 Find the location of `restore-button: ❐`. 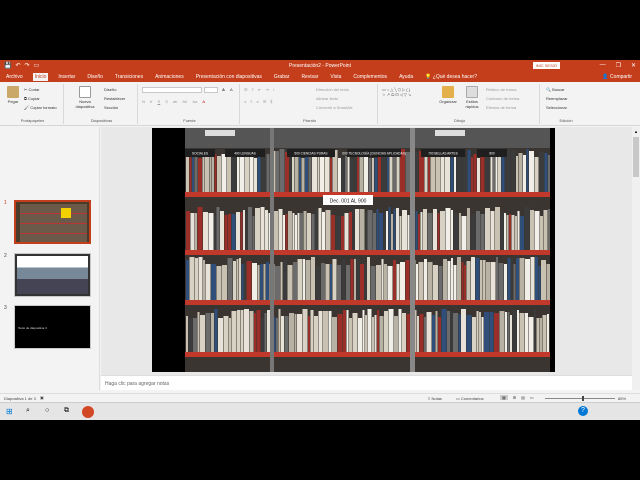

restore-button: ❐ is located at coordinates (618, 65).